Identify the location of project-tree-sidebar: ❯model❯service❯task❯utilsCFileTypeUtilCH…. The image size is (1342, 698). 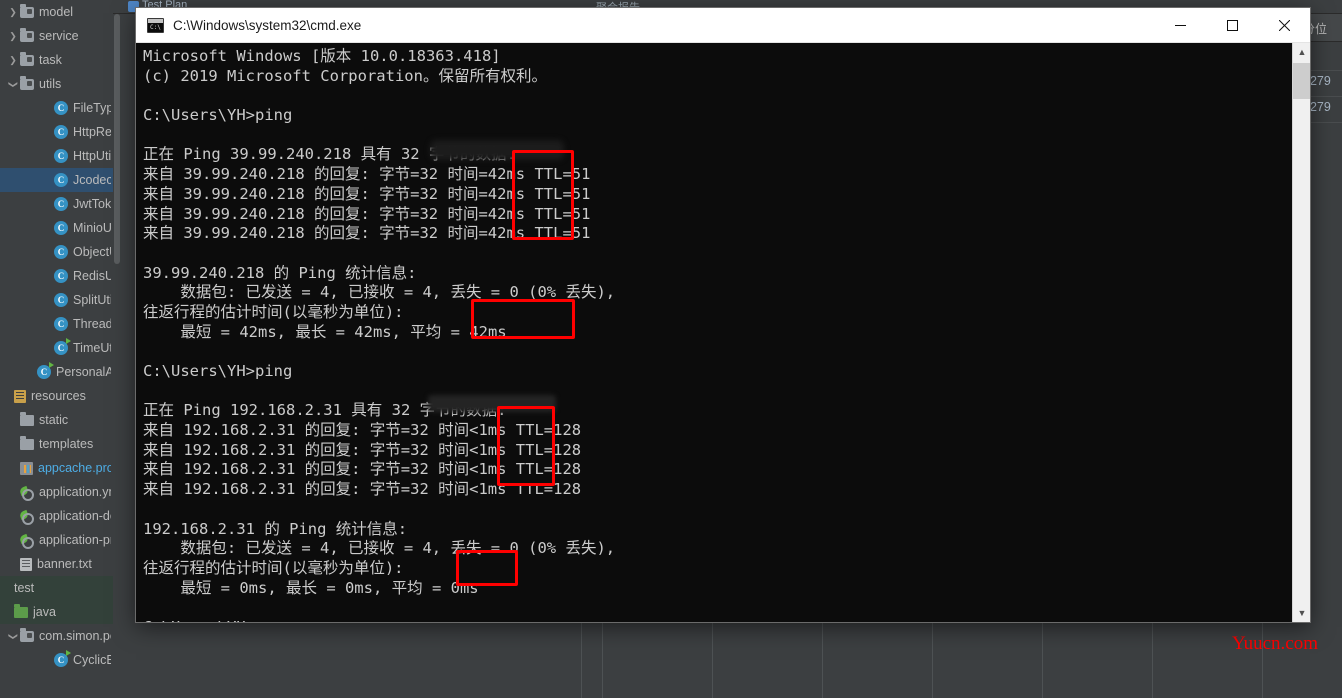
(56, 335).